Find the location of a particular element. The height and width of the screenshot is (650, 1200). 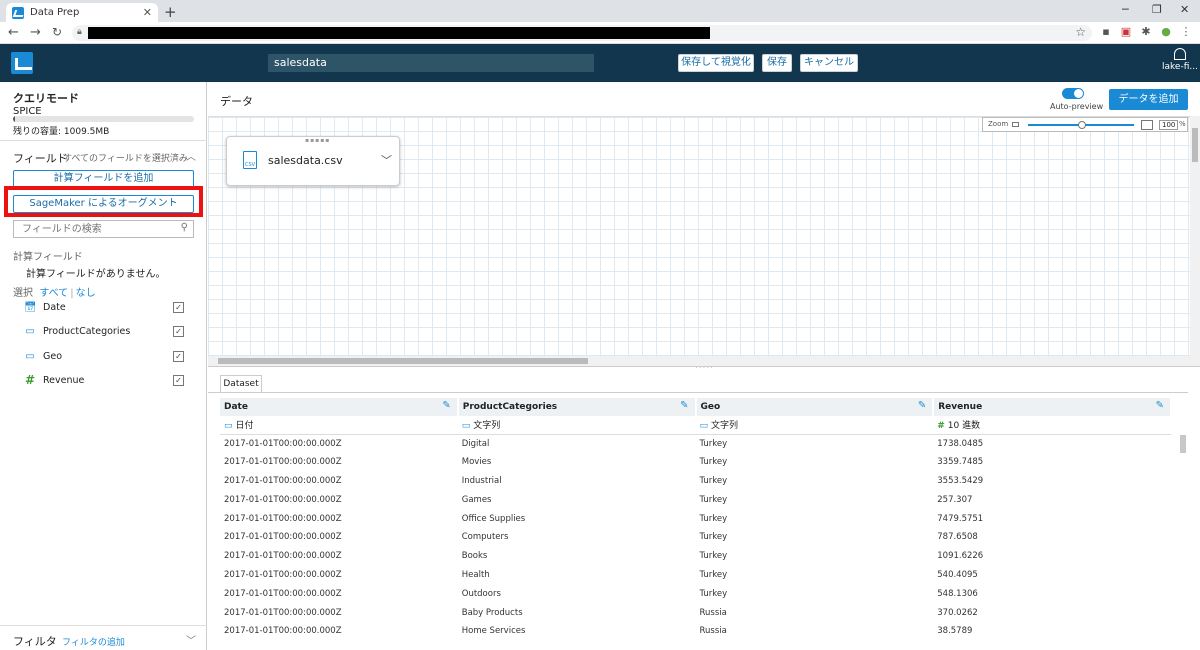

highlight-annotation-box is located at coordinates (103, 201).